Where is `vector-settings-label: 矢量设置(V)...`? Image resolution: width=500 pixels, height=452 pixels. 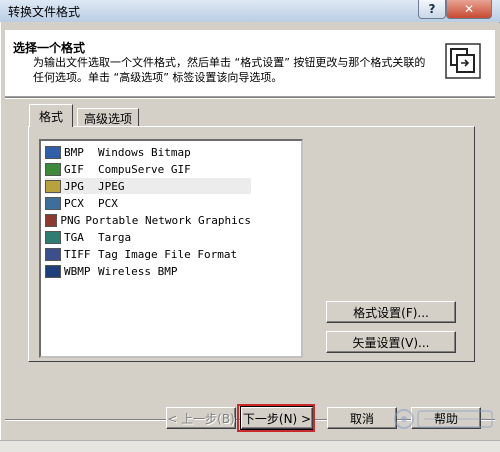 vector-settings-label: 矢量设置(V)... is located at coordinates (391, 342).